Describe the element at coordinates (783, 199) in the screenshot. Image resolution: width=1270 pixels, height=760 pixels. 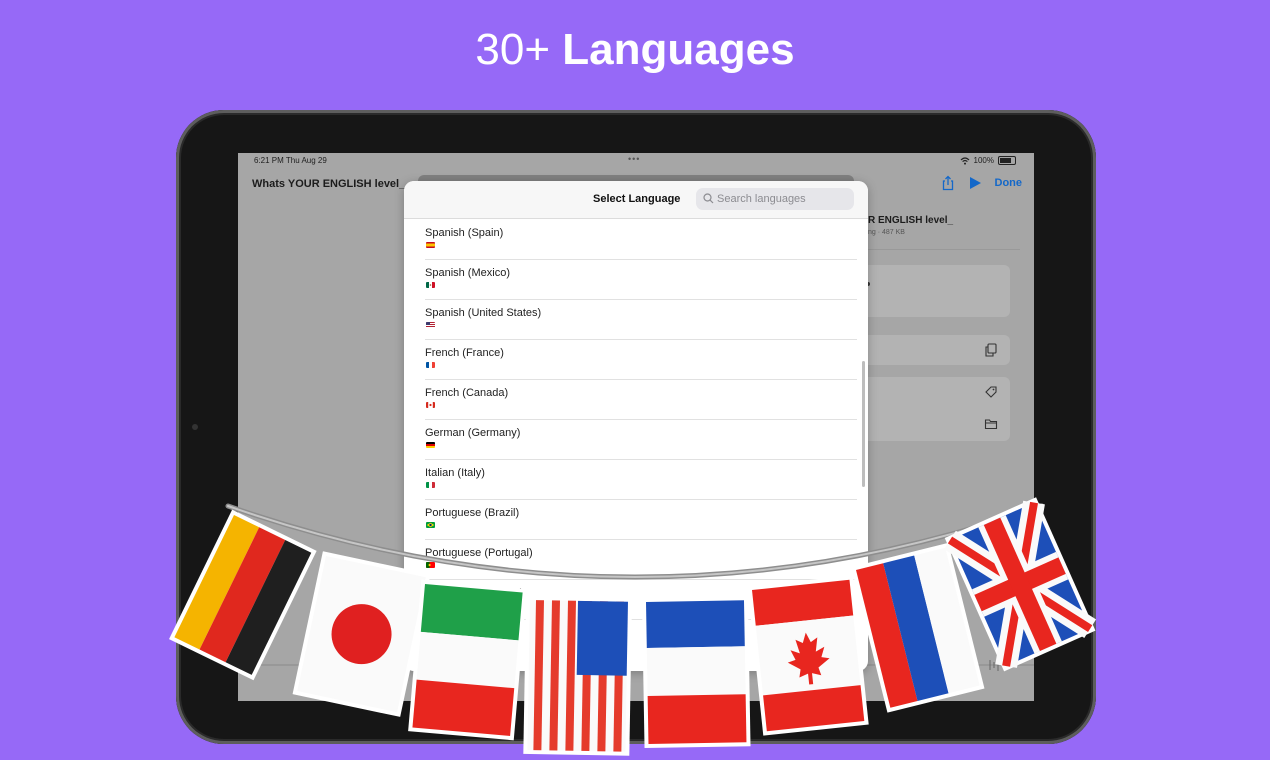
I see `search-input` at that location.